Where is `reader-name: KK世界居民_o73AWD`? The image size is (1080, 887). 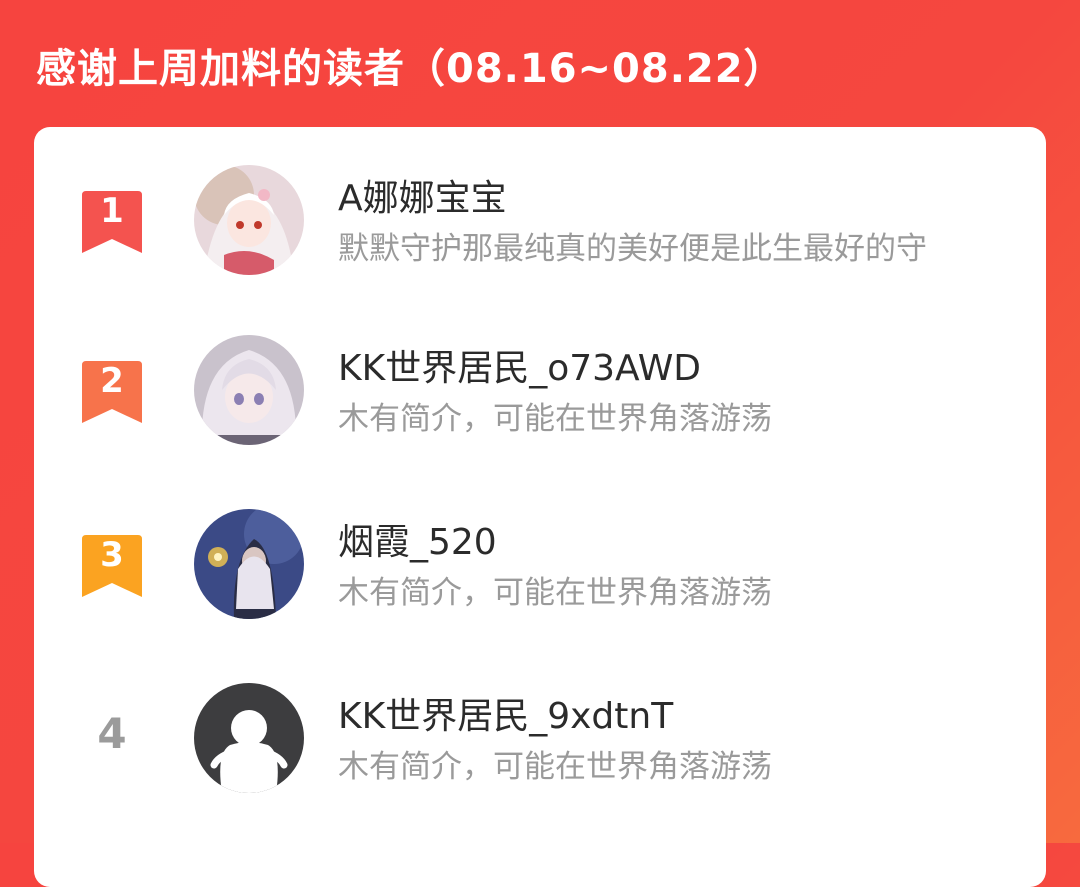 reader-name: KK世界居民_o73AWD is located at coordinates (519, 365).